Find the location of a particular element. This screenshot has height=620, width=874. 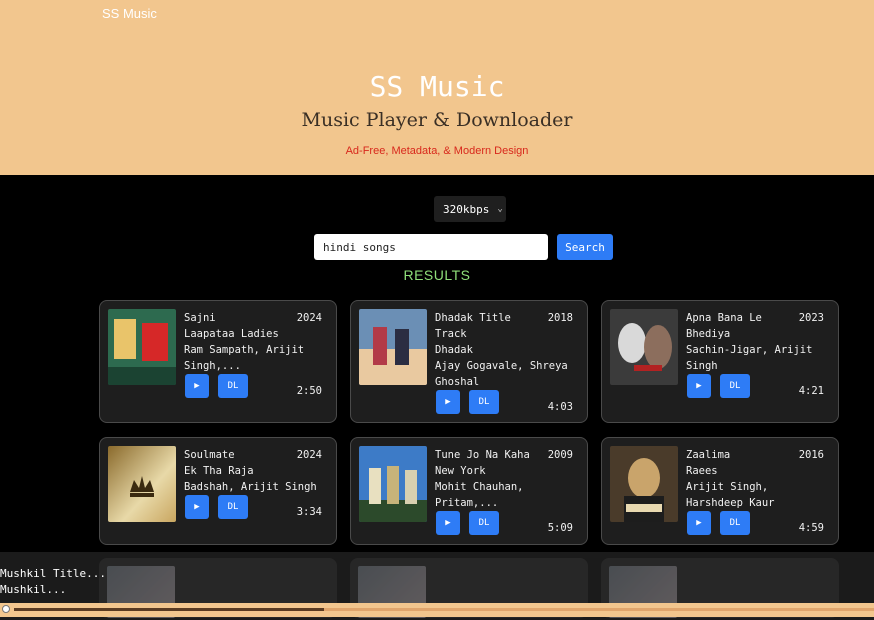

quality-select: 320kbps ⌄ is located at coordinates (470, 209).